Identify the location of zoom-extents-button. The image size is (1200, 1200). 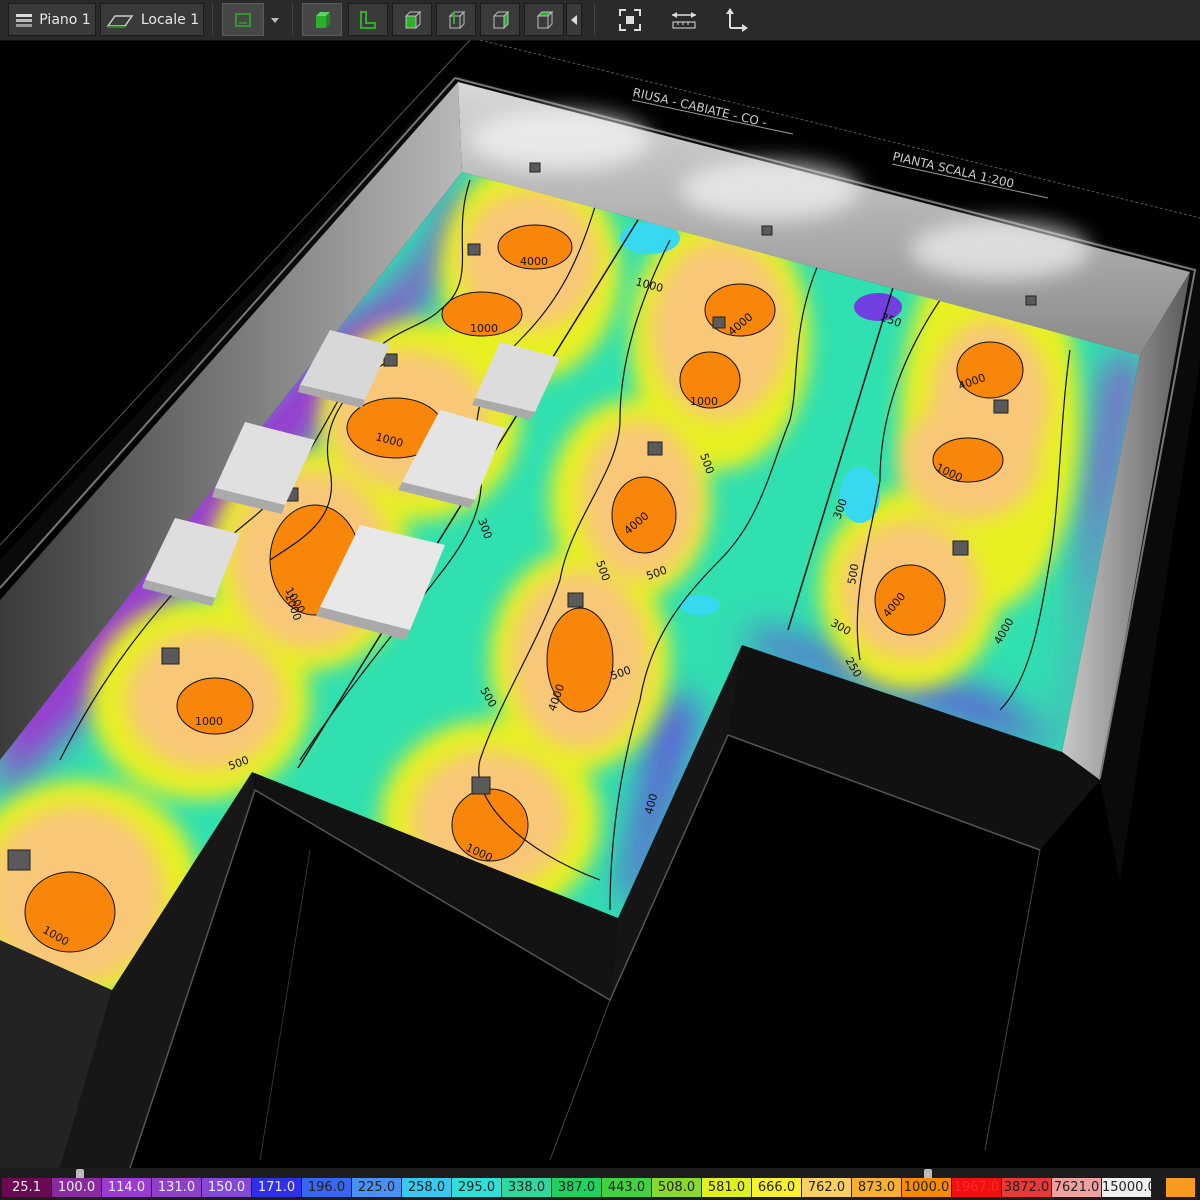
(630, 19).